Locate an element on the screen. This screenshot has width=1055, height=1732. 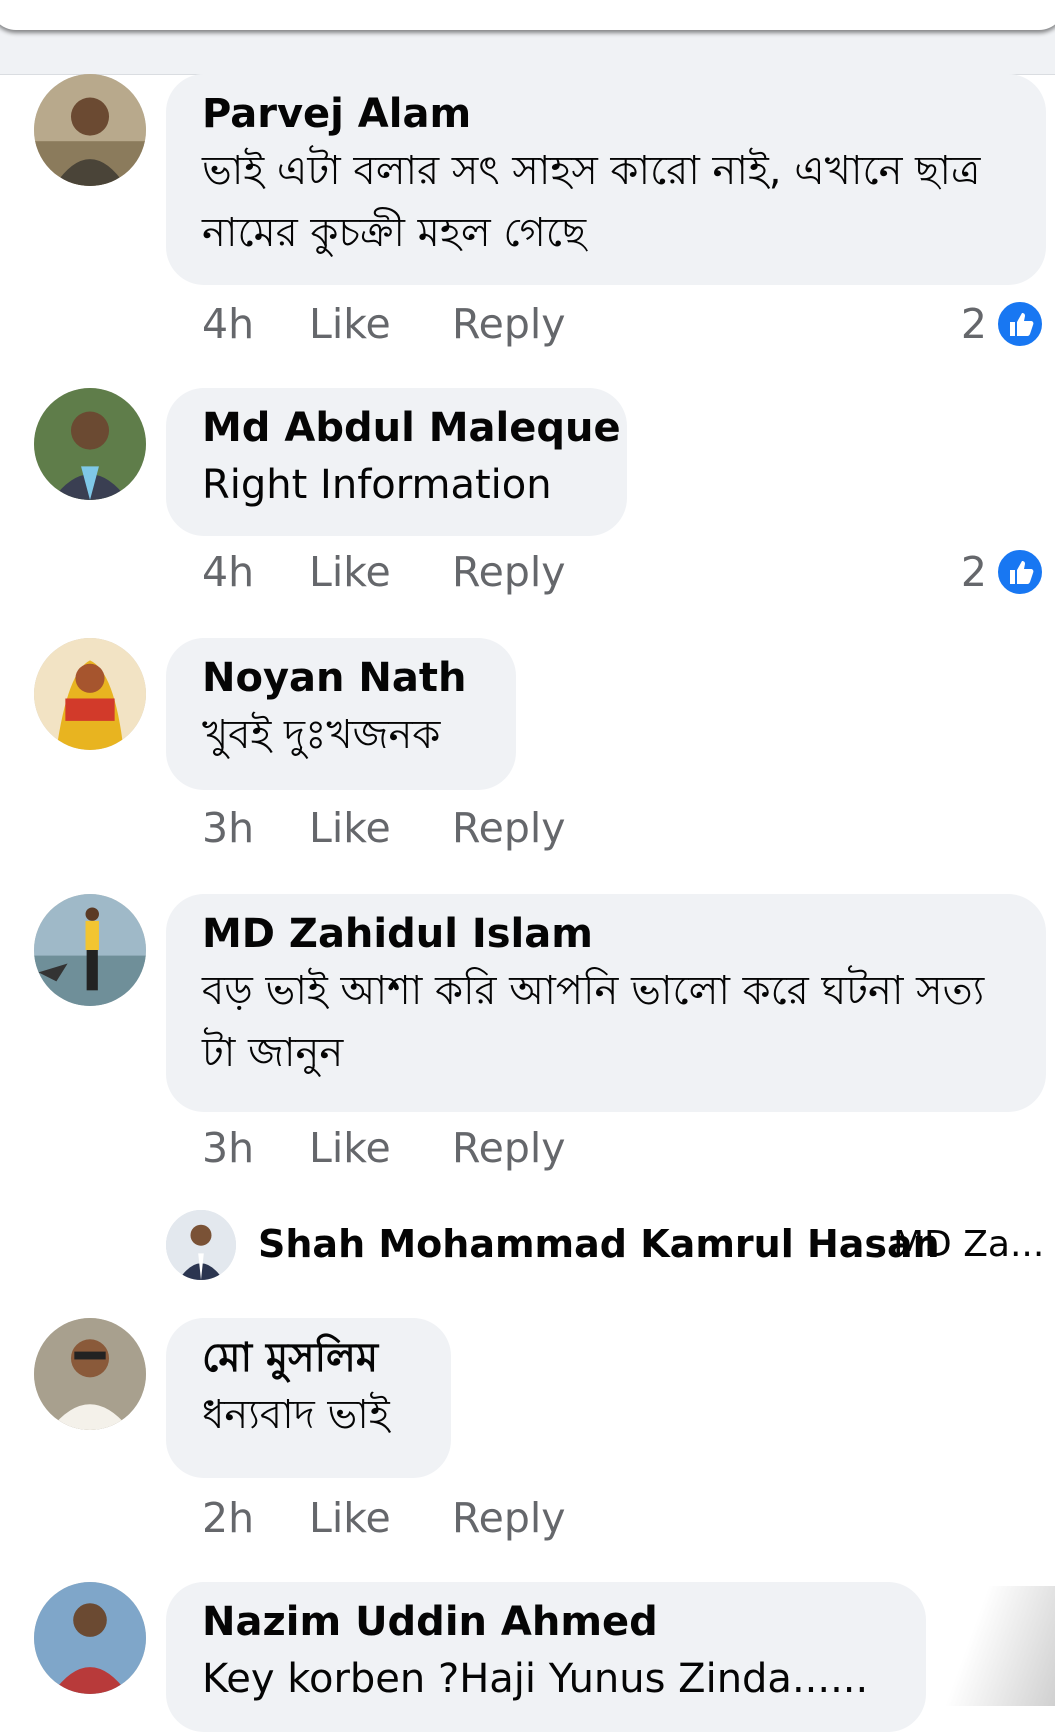
comment-author: মো মুসলিম is located at coordinates (308, 1358).